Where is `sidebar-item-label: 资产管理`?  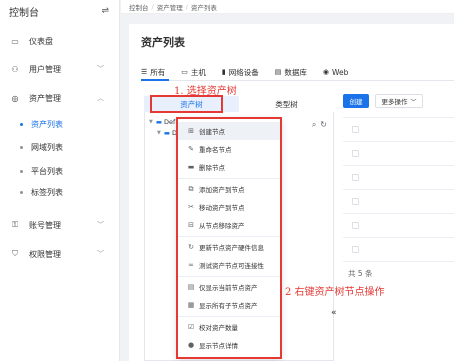
sidebar-item-label: 资产管理 is located at coordinates (45, 98).